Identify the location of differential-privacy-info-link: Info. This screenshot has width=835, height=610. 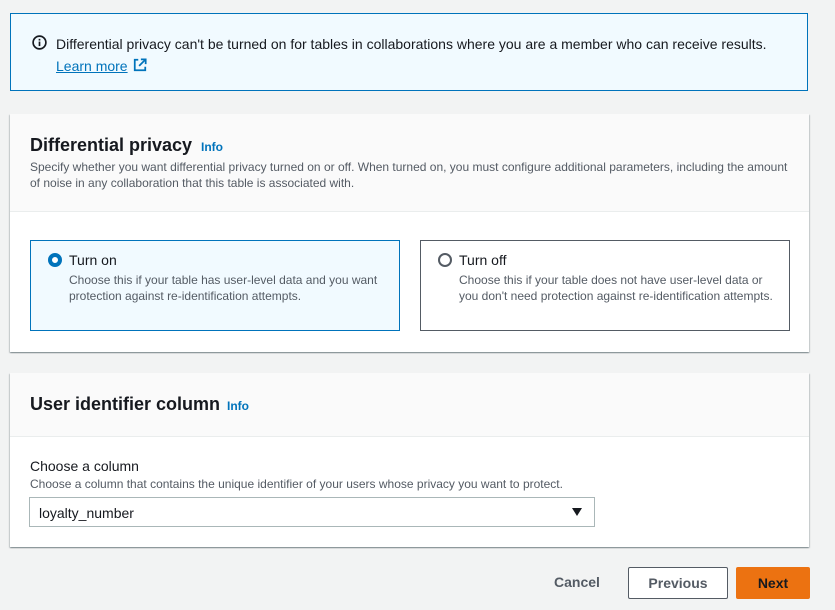
(212, 147).